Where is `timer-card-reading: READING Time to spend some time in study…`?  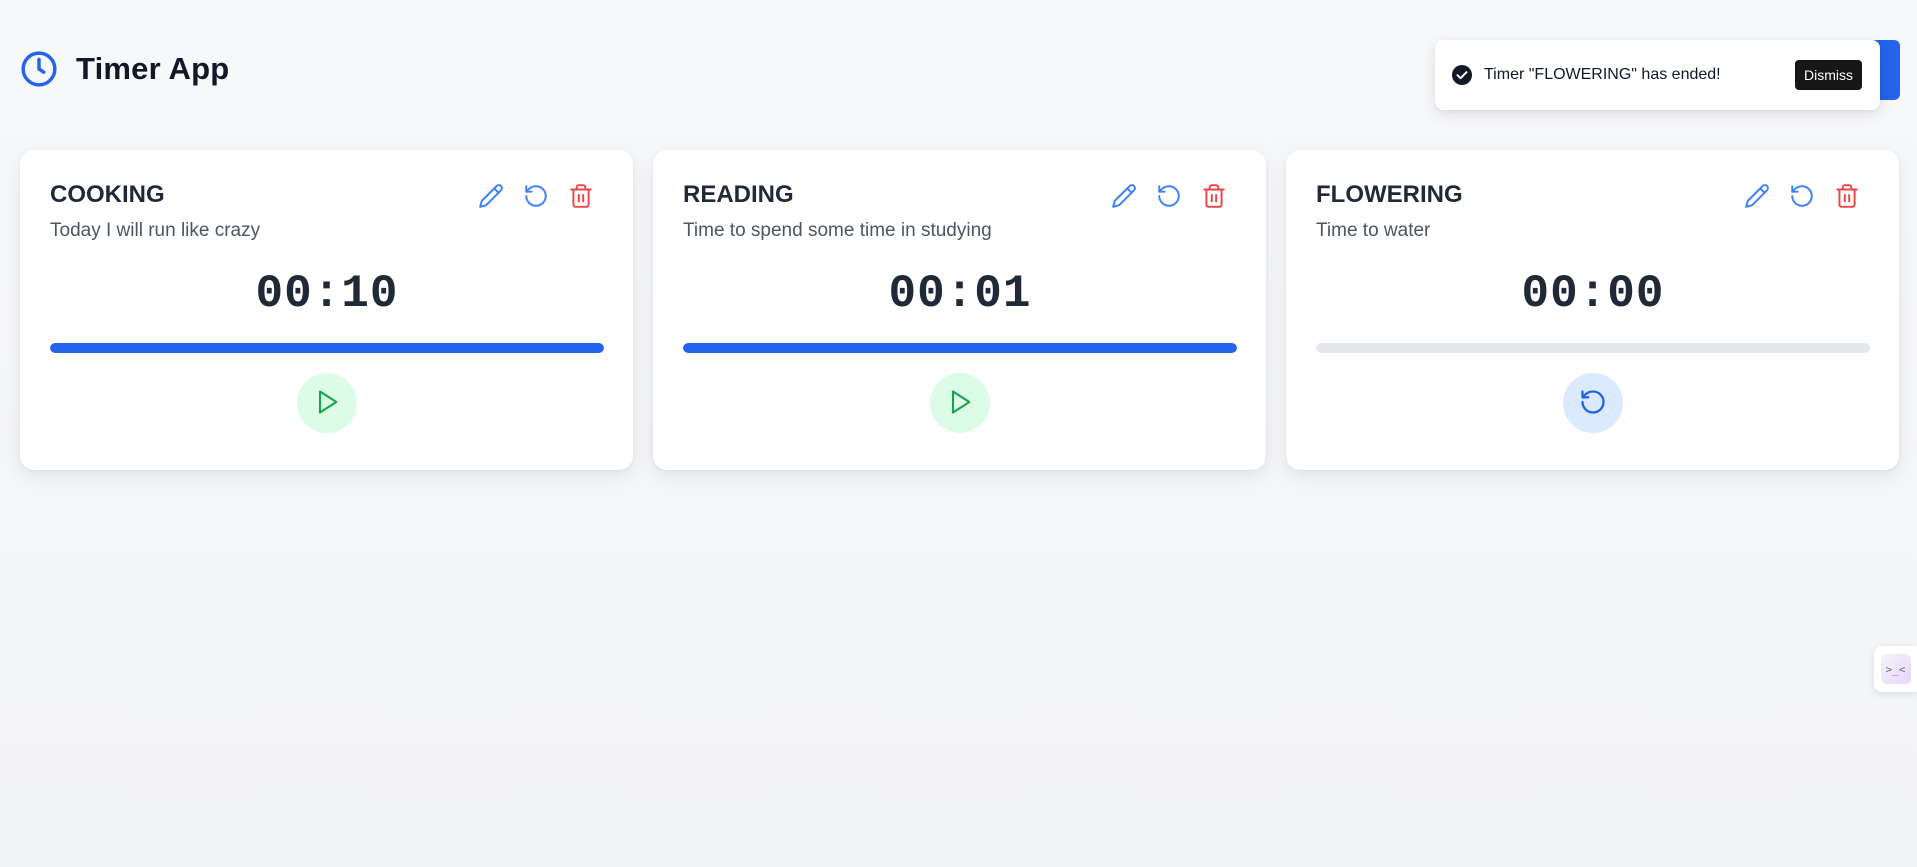
timer-card-reading: READING Time to spend some time in study… is located at coordinates (959, 310).